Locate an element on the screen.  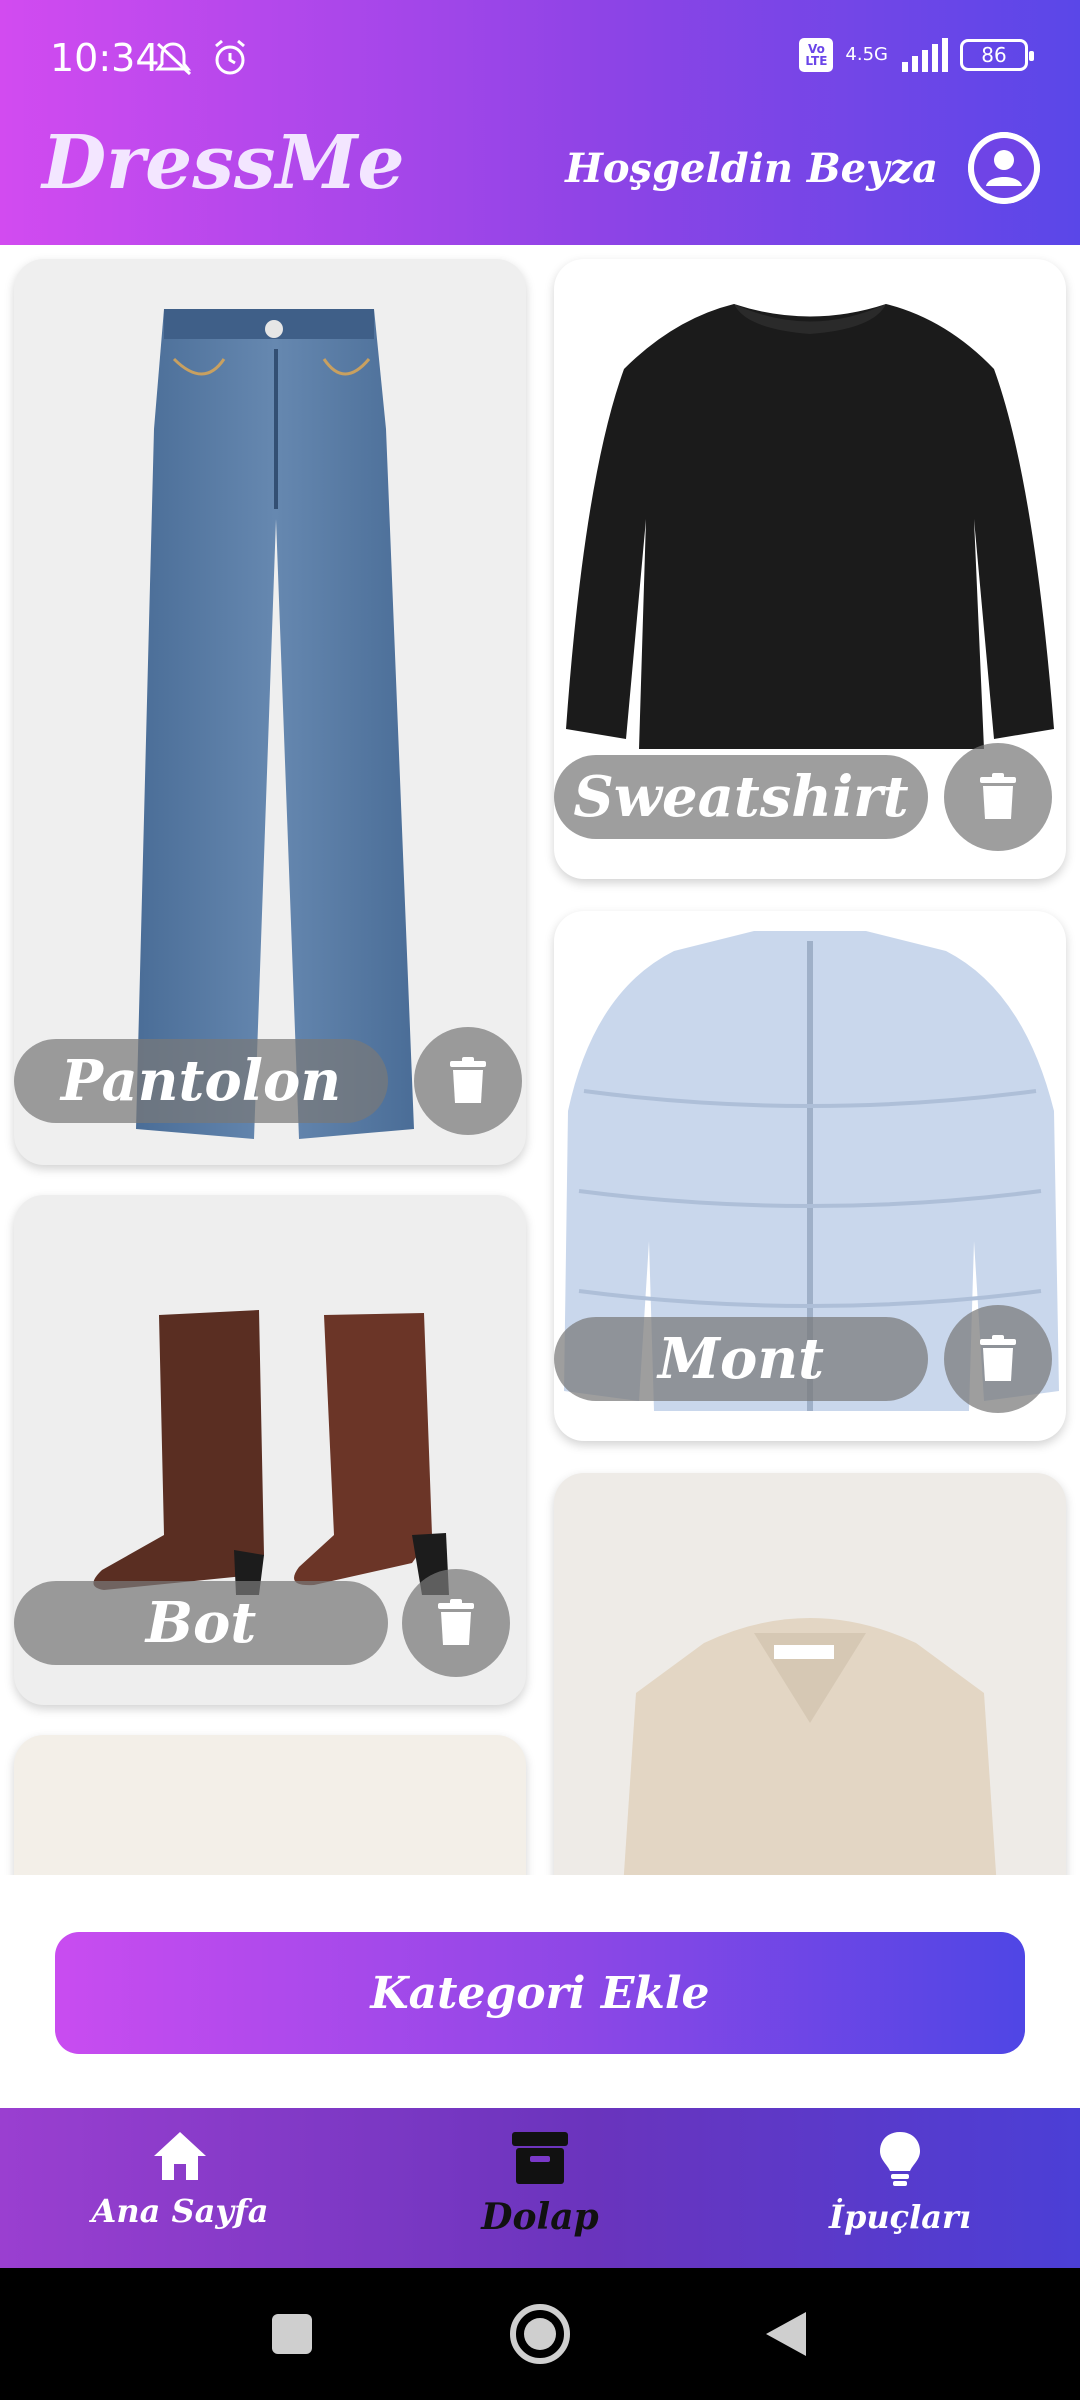
status-bar: 10:34 Vo LTE 4.5G 86 is located at coordinates (540, 60).